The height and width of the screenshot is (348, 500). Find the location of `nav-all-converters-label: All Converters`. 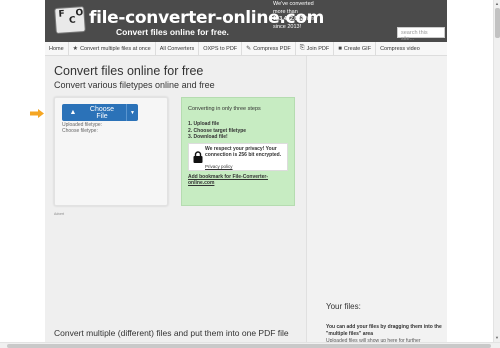

nav-all-converters-label: All Converters is located at coordinates (177, 48).